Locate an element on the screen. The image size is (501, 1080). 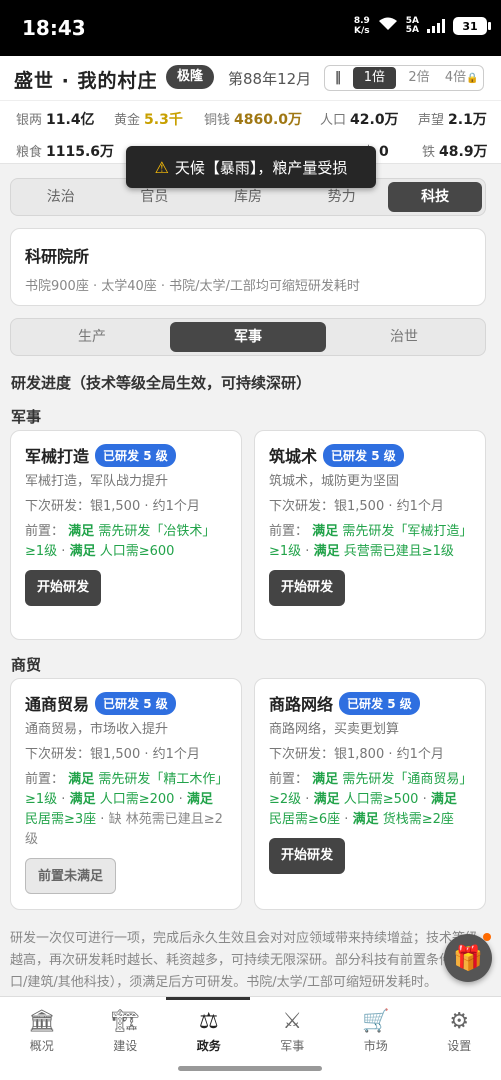
speed-4x-button: 4倍🔒 is located at coordinates (461, 78).